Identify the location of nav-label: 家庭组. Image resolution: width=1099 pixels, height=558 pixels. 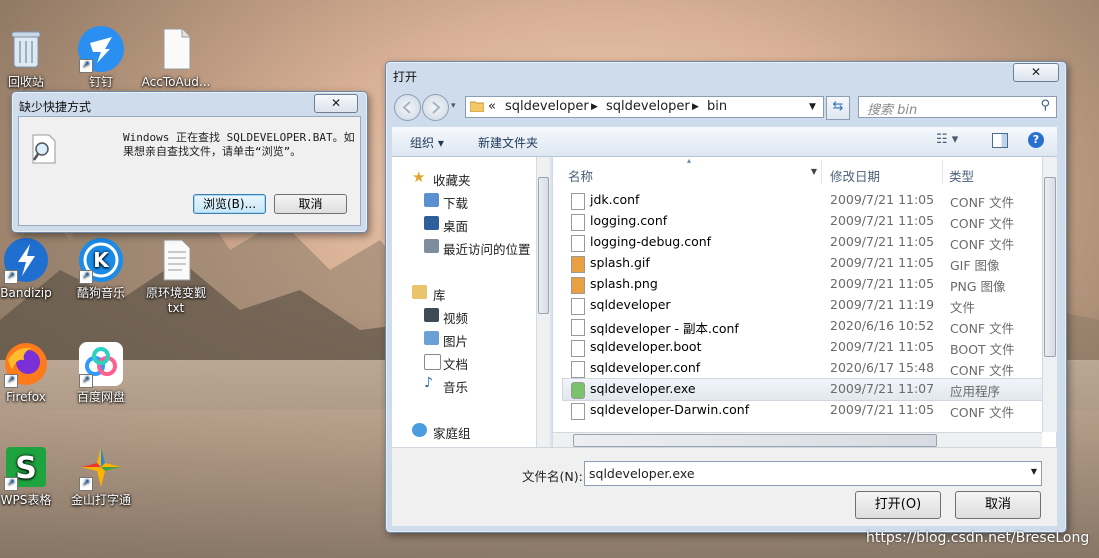
(452, 433).